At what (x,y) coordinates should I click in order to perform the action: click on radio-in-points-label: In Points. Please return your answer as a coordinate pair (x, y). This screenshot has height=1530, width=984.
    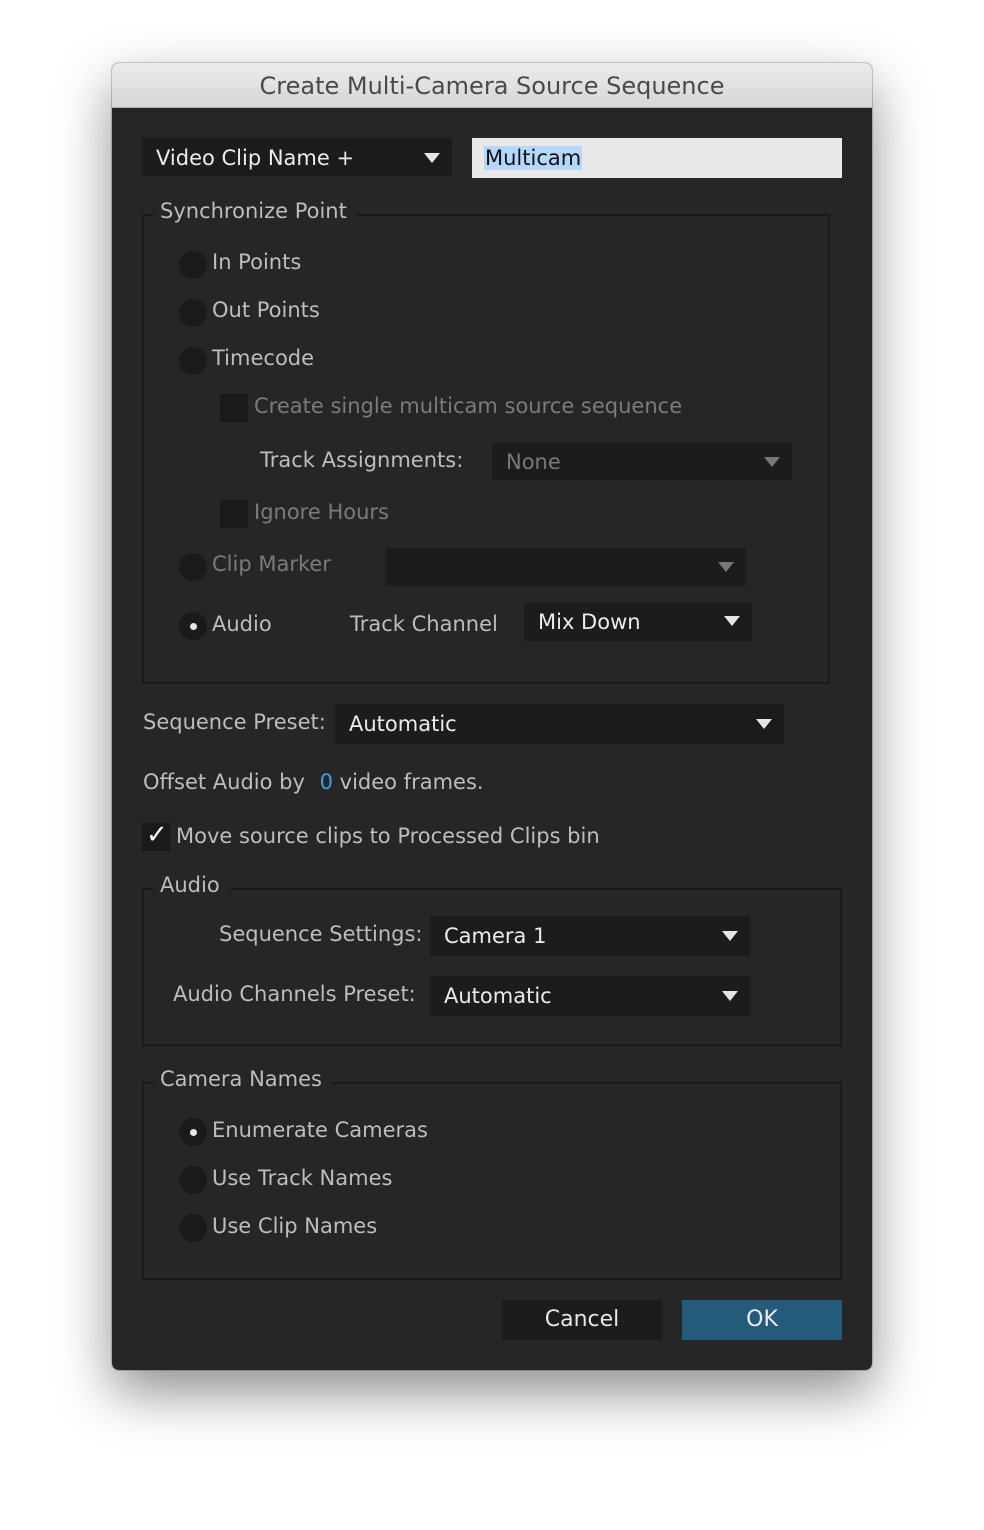
    Looking at the image, I should click on (256, 262).